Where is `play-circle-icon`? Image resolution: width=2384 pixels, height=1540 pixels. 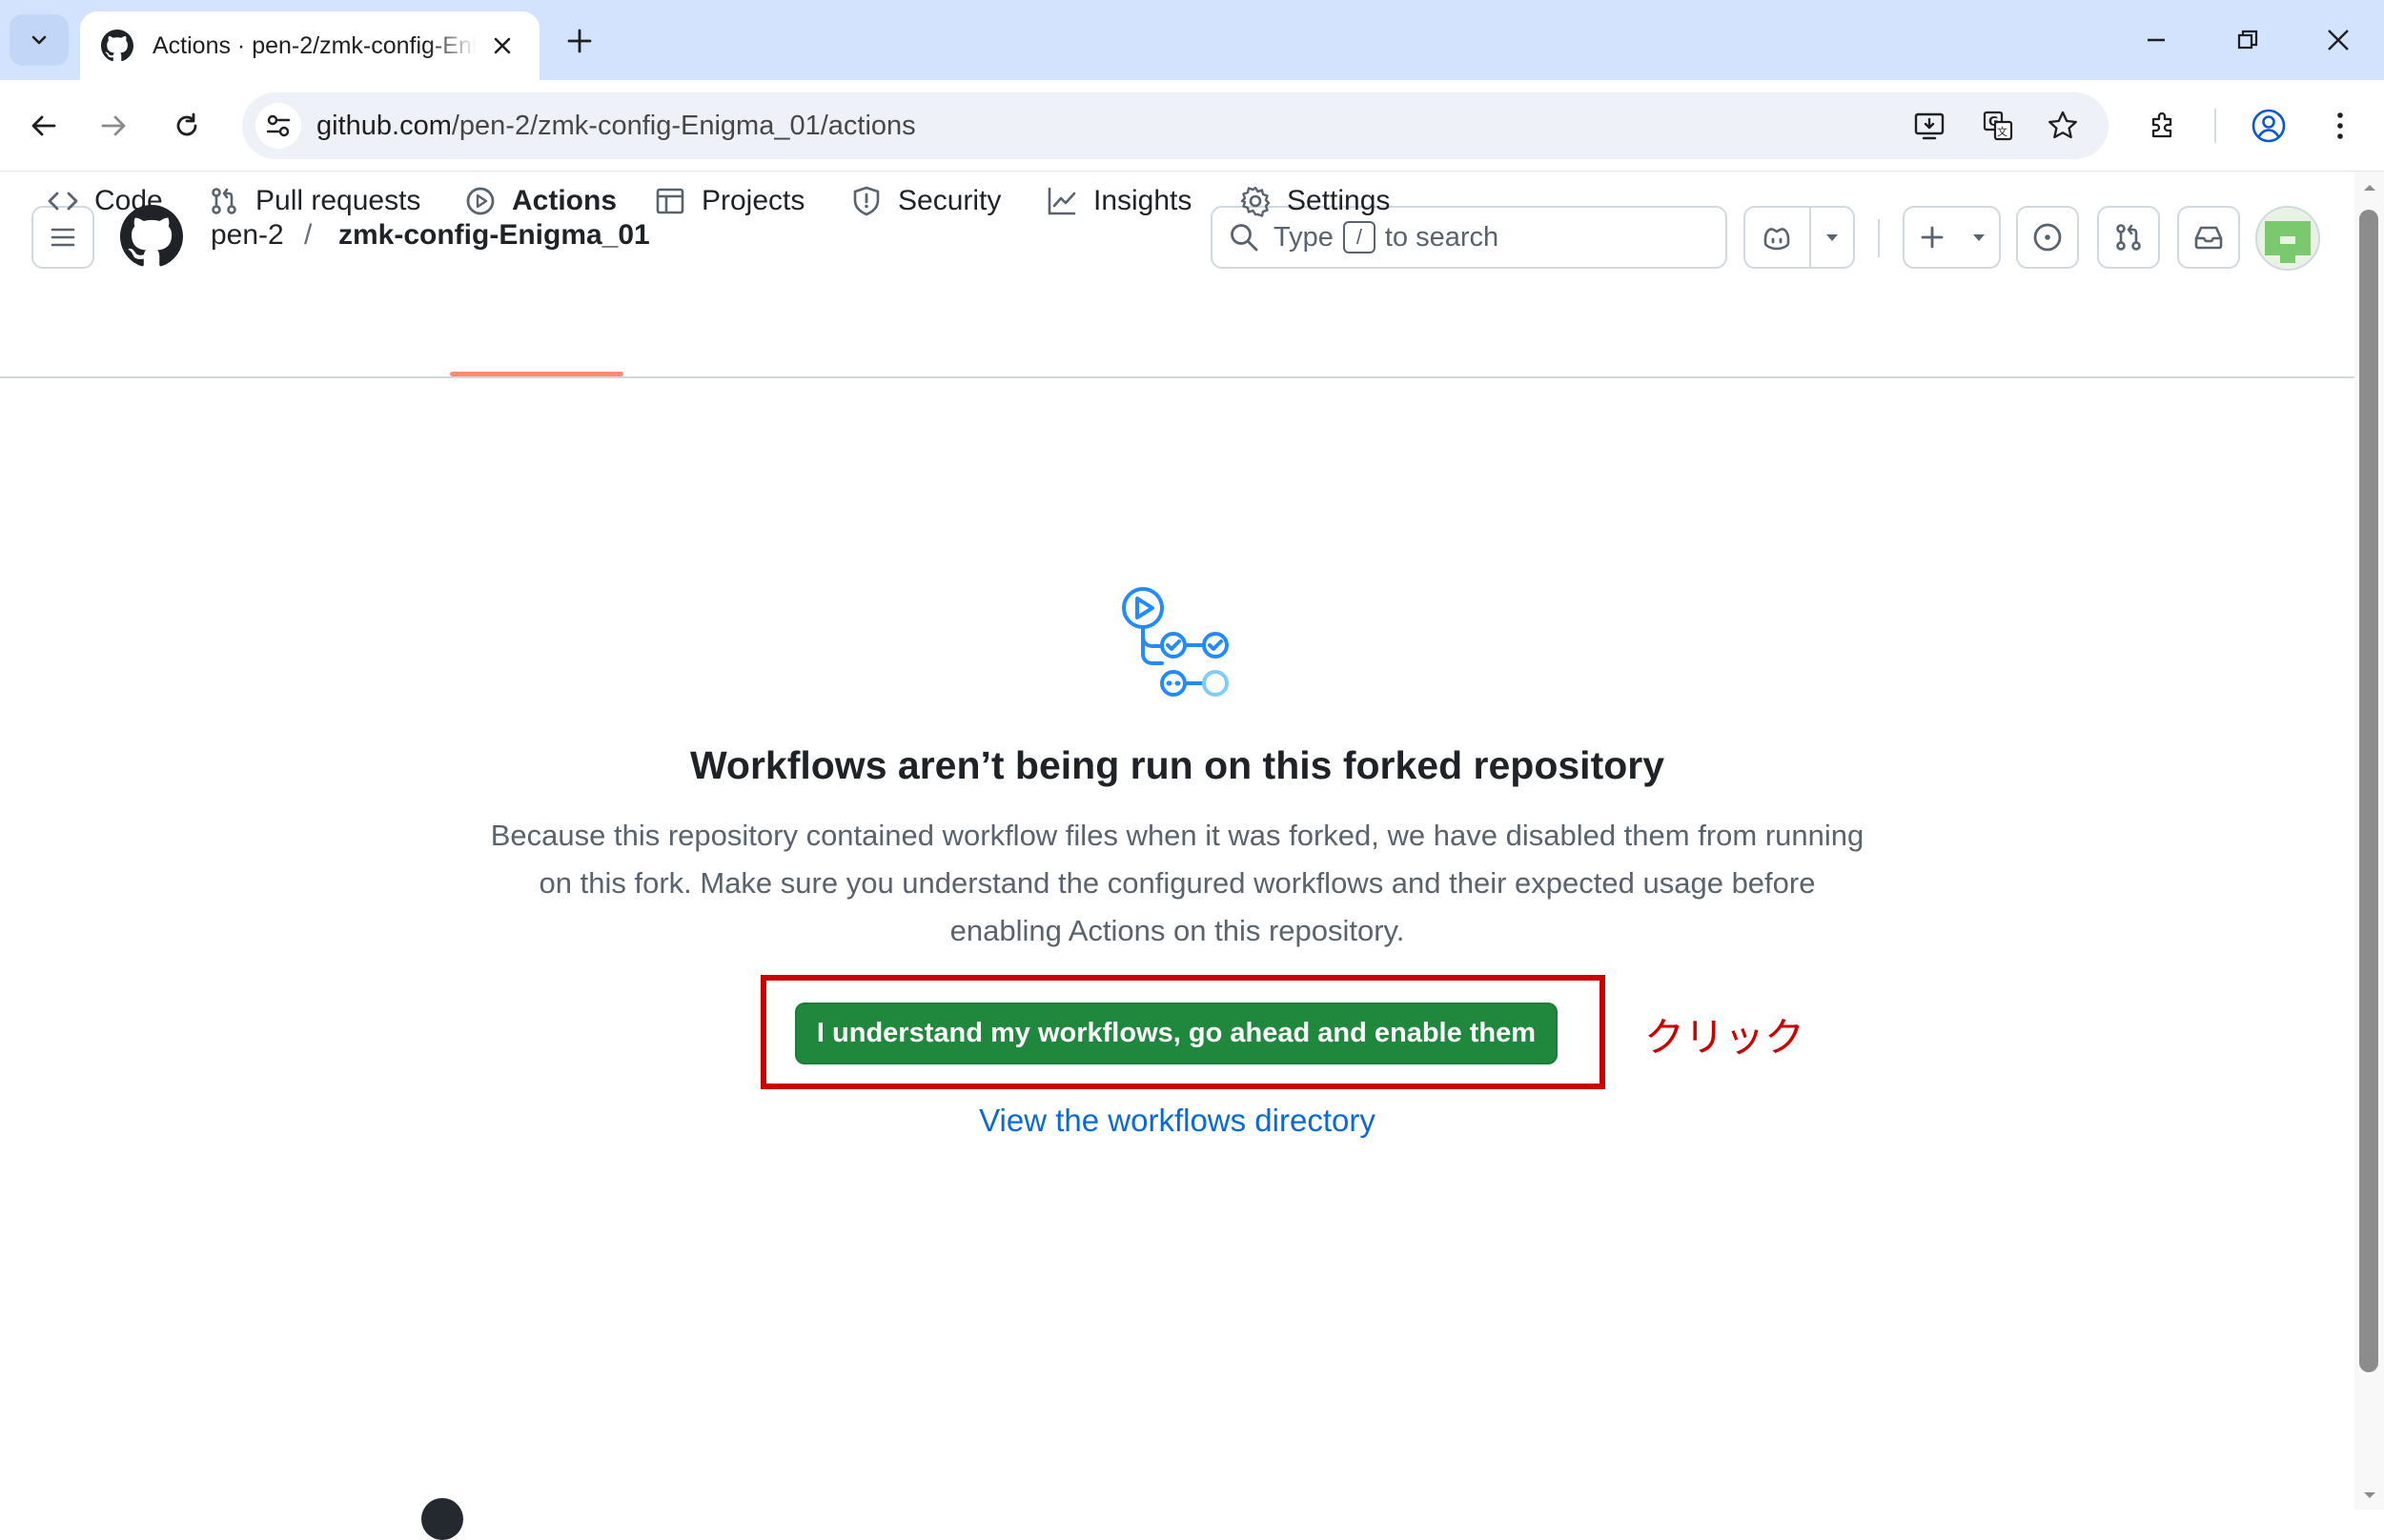
play-circle-icon is located at coordinates (481, 201).